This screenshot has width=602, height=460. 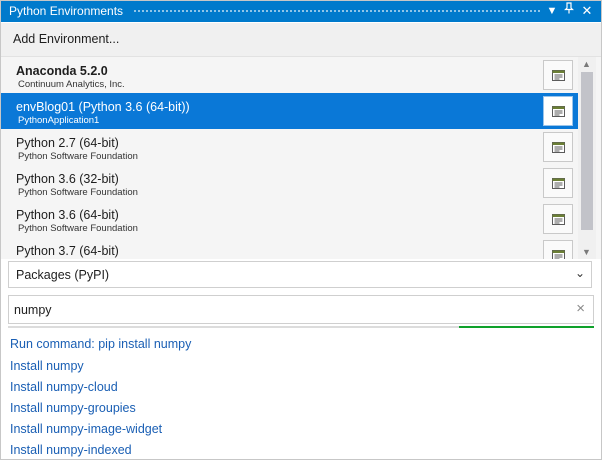 I want to click on scroll-thumb, so click(x=587, y=151).